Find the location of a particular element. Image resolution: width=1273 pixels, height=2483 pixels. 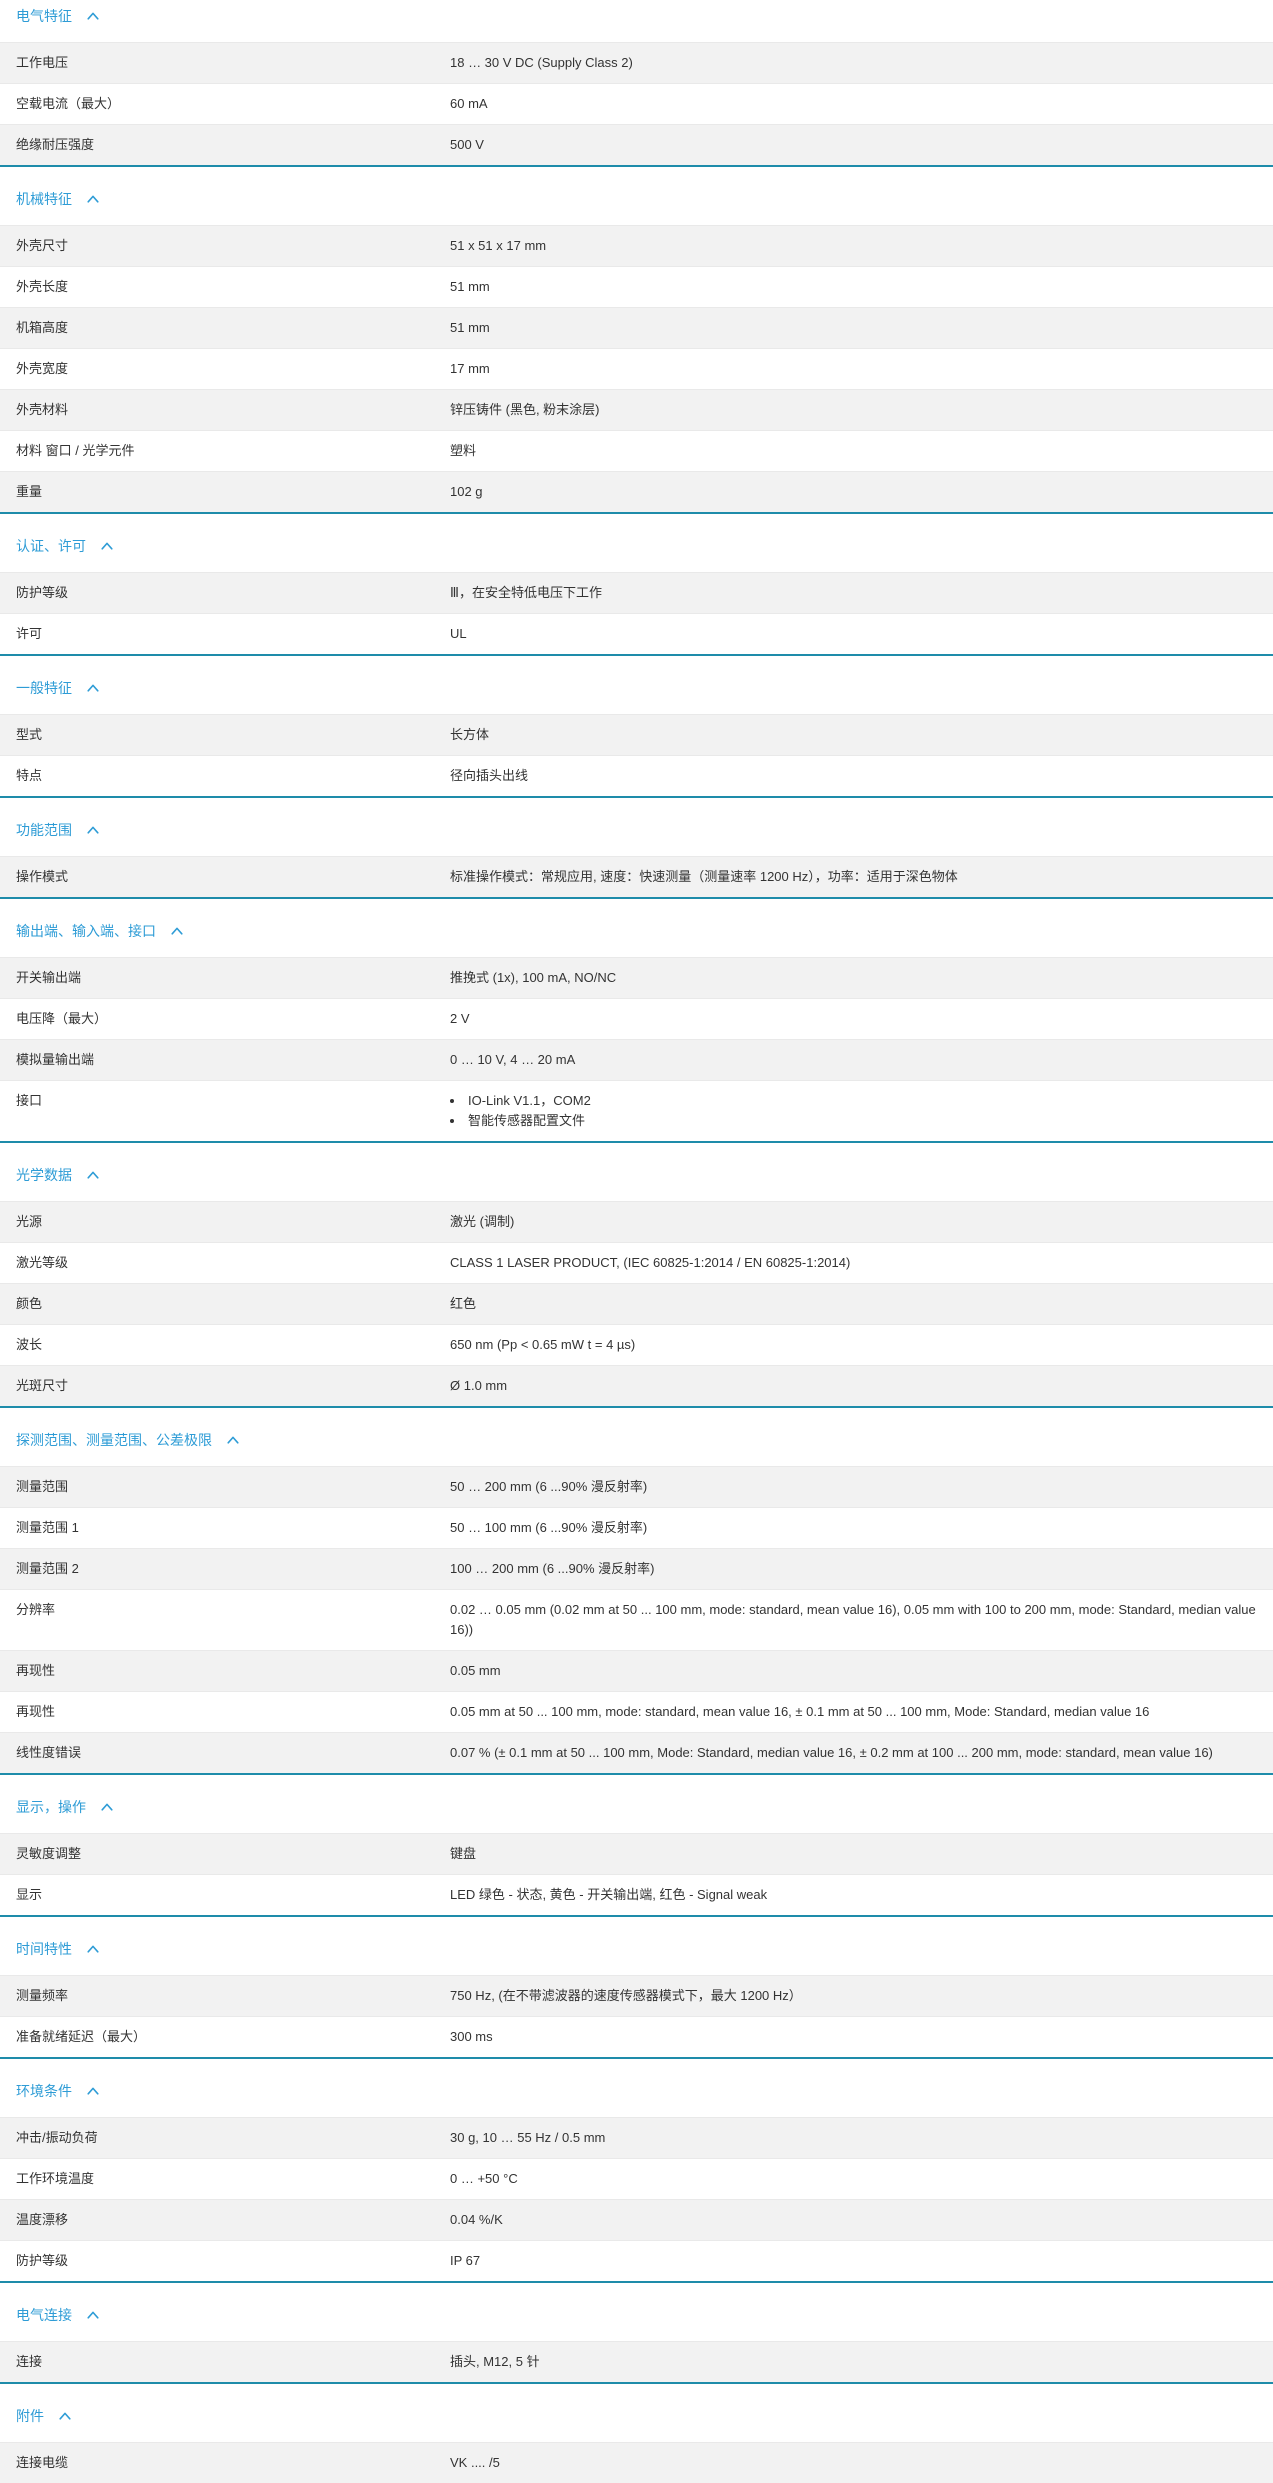

section-rows: 连接 插头, M12, 5 针 is located at coordinates (636, 2361).